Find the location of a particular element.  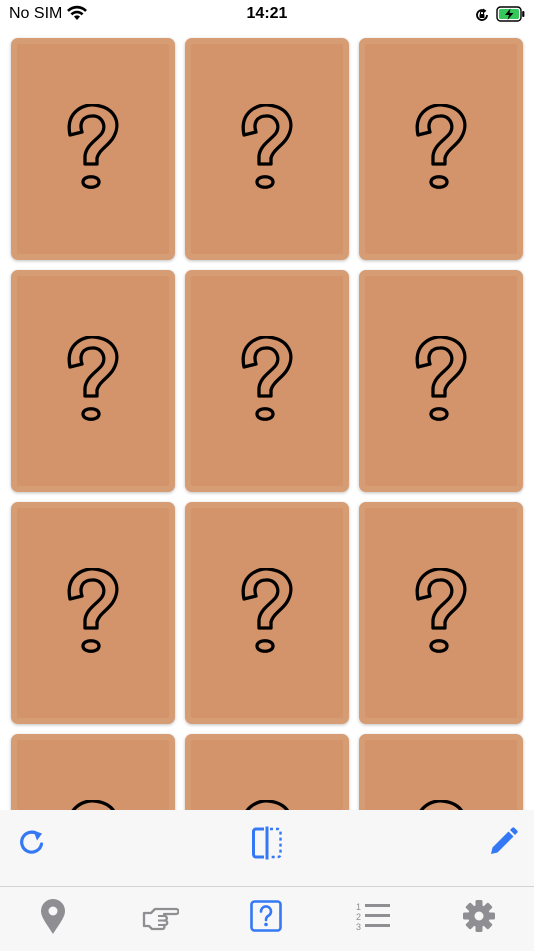

status-bar: No SIM 14:21 is located at coordinates (267, 15).